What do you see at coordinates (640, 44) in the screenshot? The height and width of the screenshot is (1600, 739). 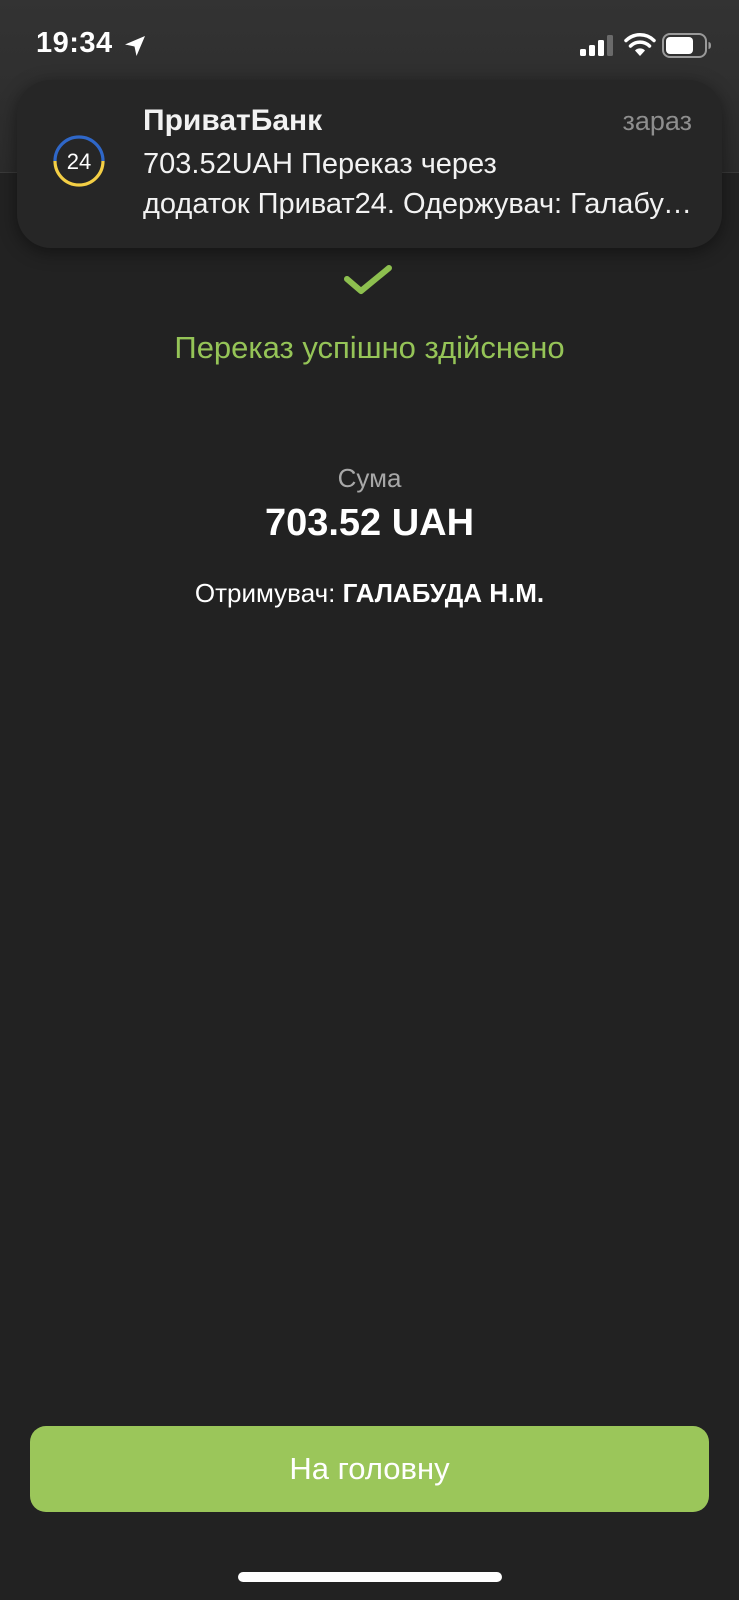 I see `wifi-icon` at bounding box center [640, 44].